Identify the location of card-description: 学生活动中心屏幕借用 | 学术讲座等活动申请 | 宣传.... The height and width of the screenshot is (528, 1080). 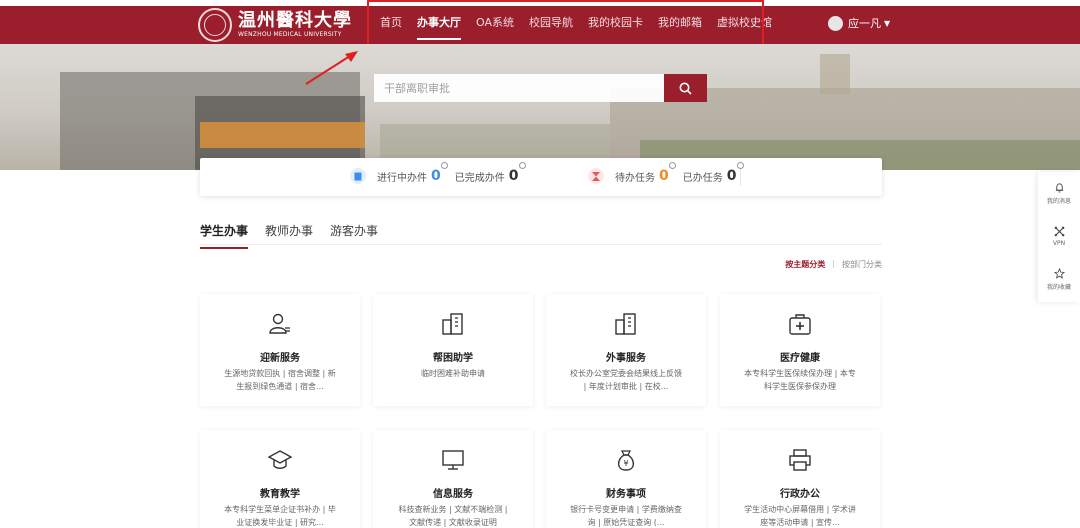
(800, 516).